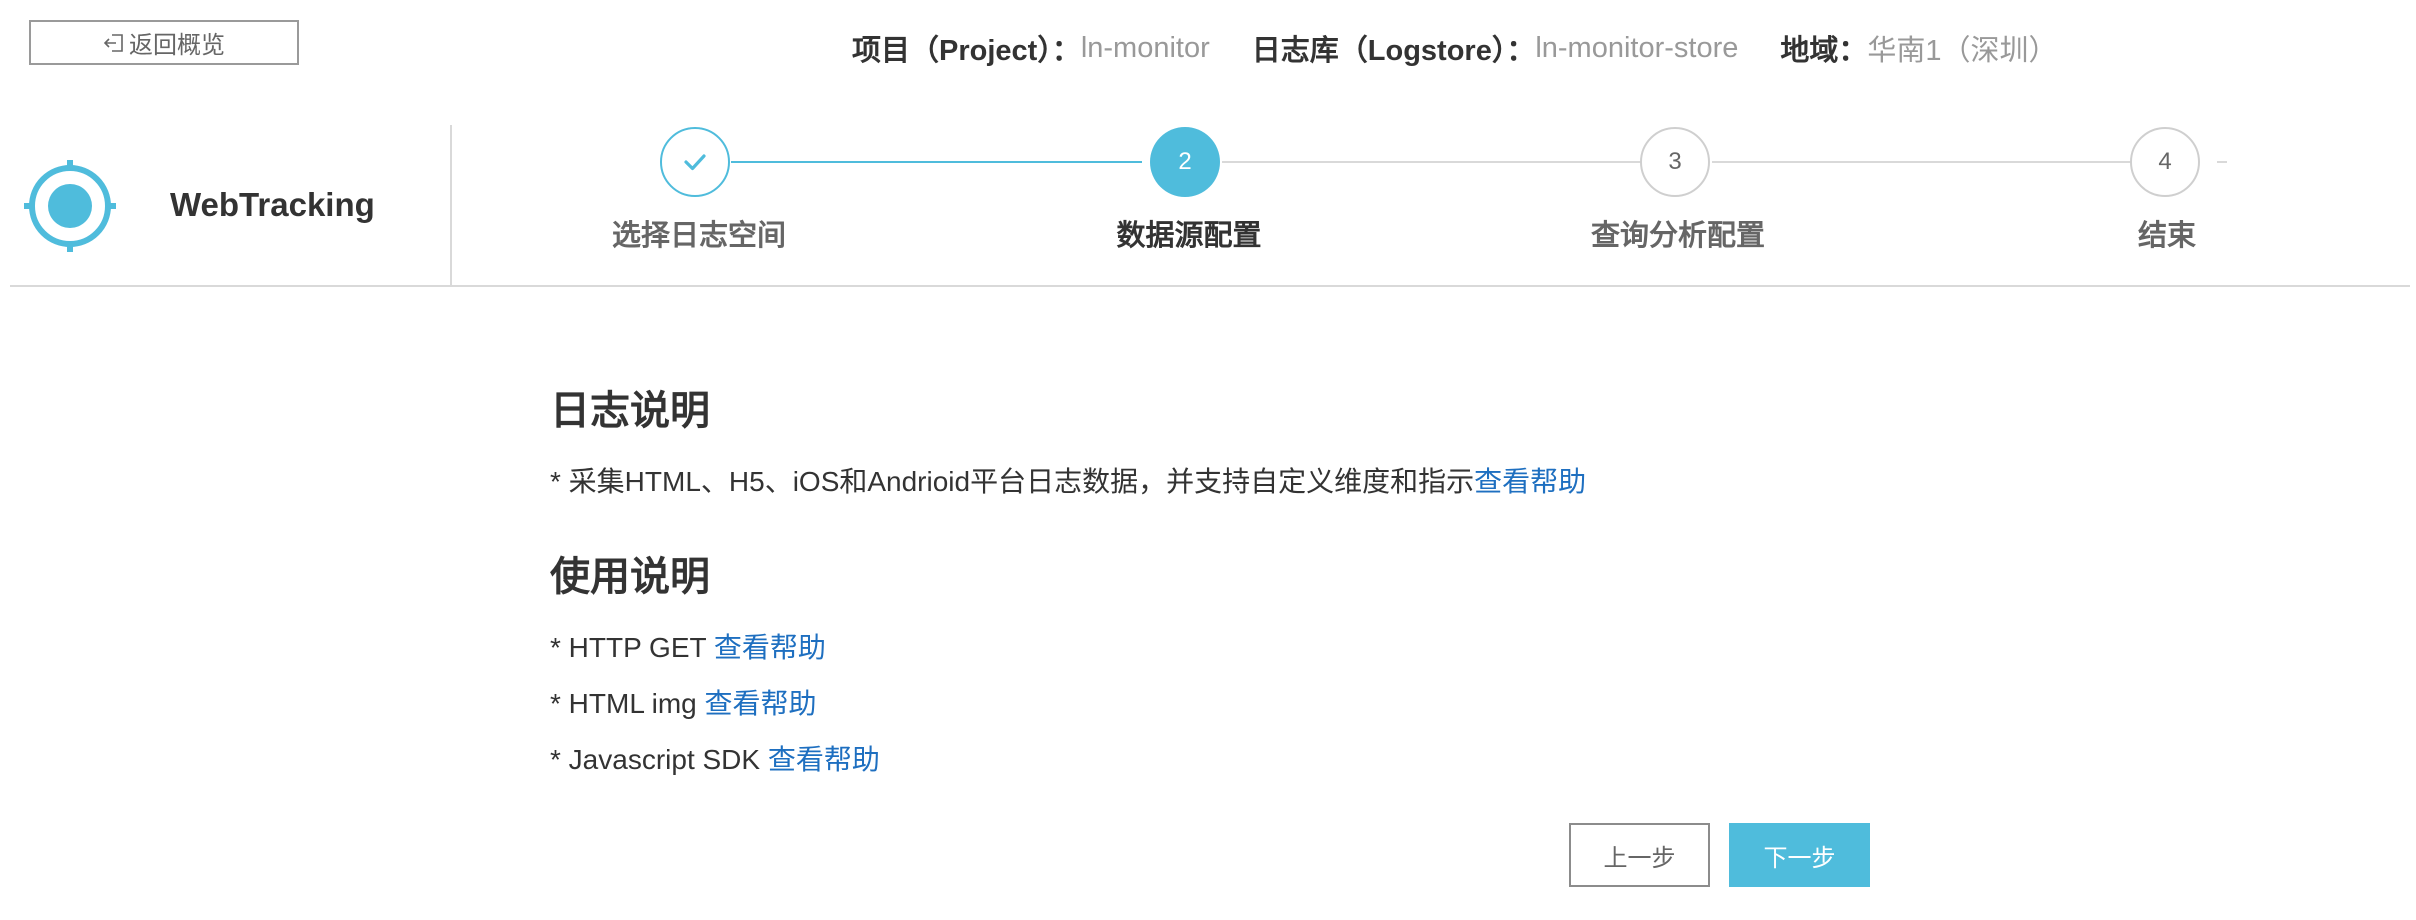  What do you see at coordinates (770, 647) in the screenshot?
I see `http-get-help-link: 查看帮助` at bounding box center [770, 647].